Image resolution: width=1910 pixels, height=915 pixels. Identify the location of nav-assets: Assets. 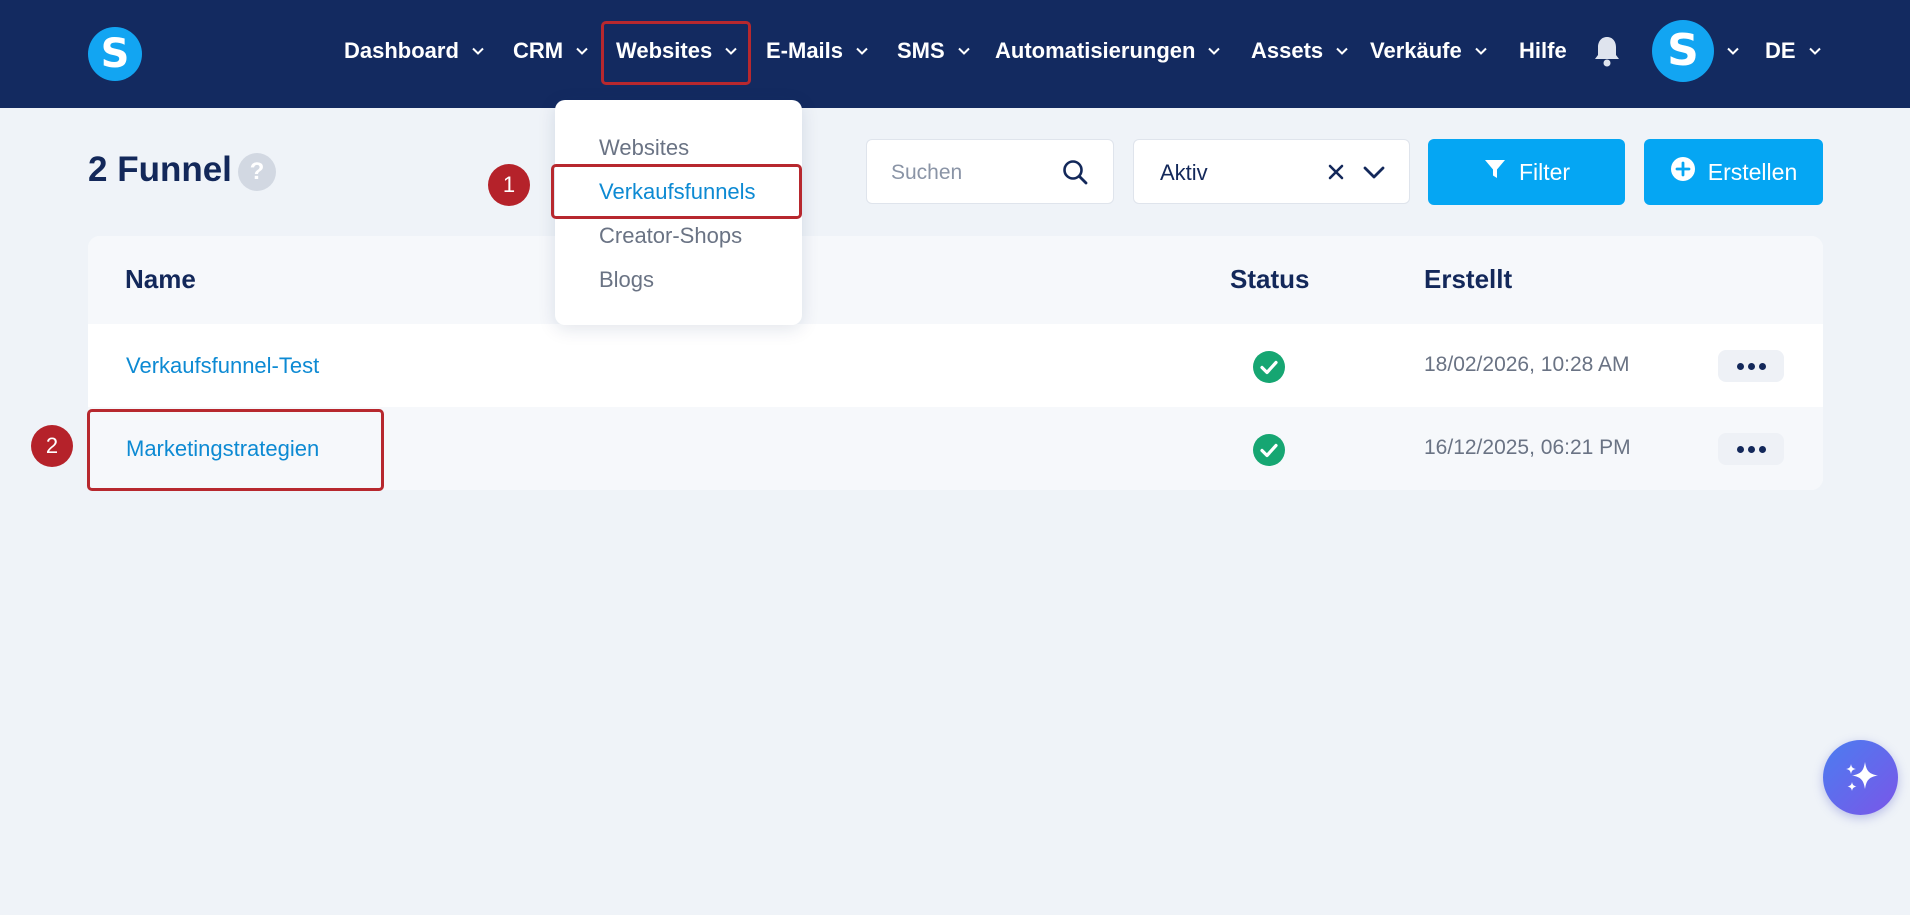
(1300, 51).